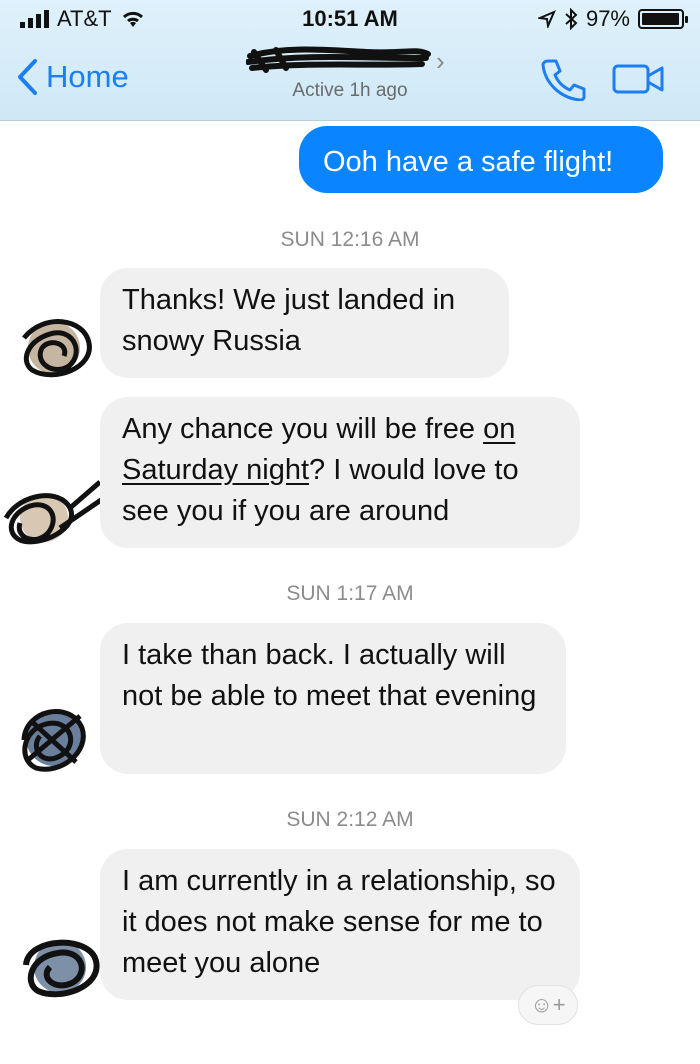 This screenshot has height=1064, width=700. I want to click on phone-icon, so click(563, 79).